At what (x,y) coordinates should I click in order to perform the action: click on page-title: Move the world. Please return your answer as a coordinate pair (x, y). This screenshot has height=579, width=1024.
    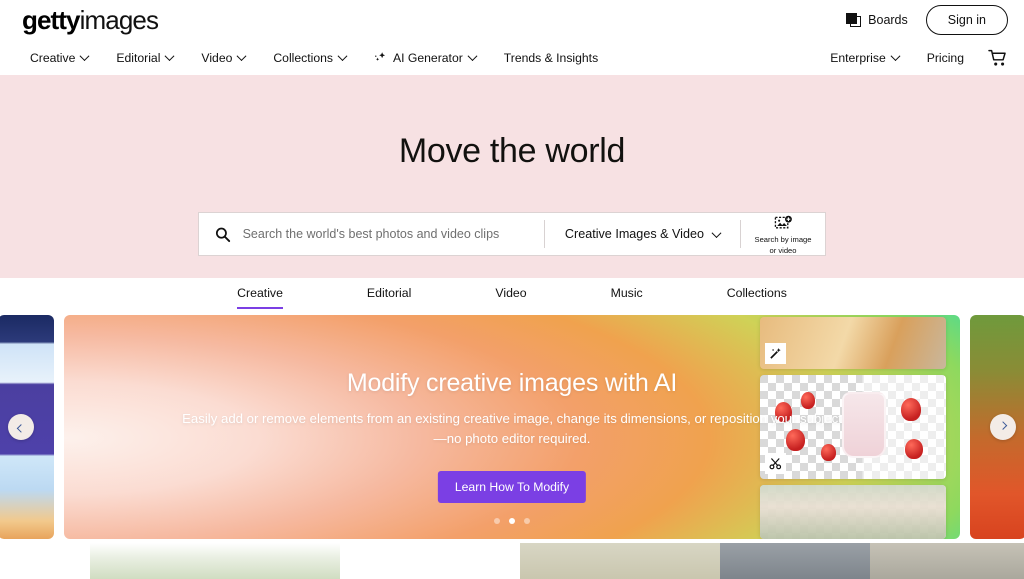
    Looking at the image, I should click on (512, 151).